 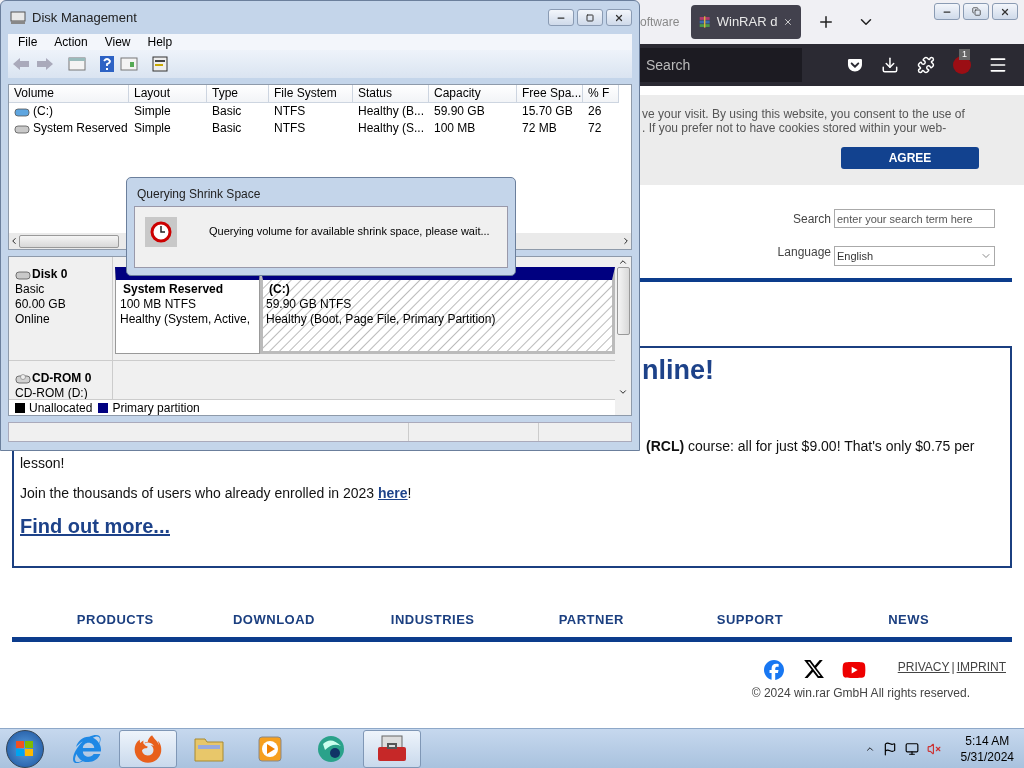 What do you see at coordinates (678, 370) in the screenshot?
I see `promo-heading: nline!` at bounding box center [678, 370].